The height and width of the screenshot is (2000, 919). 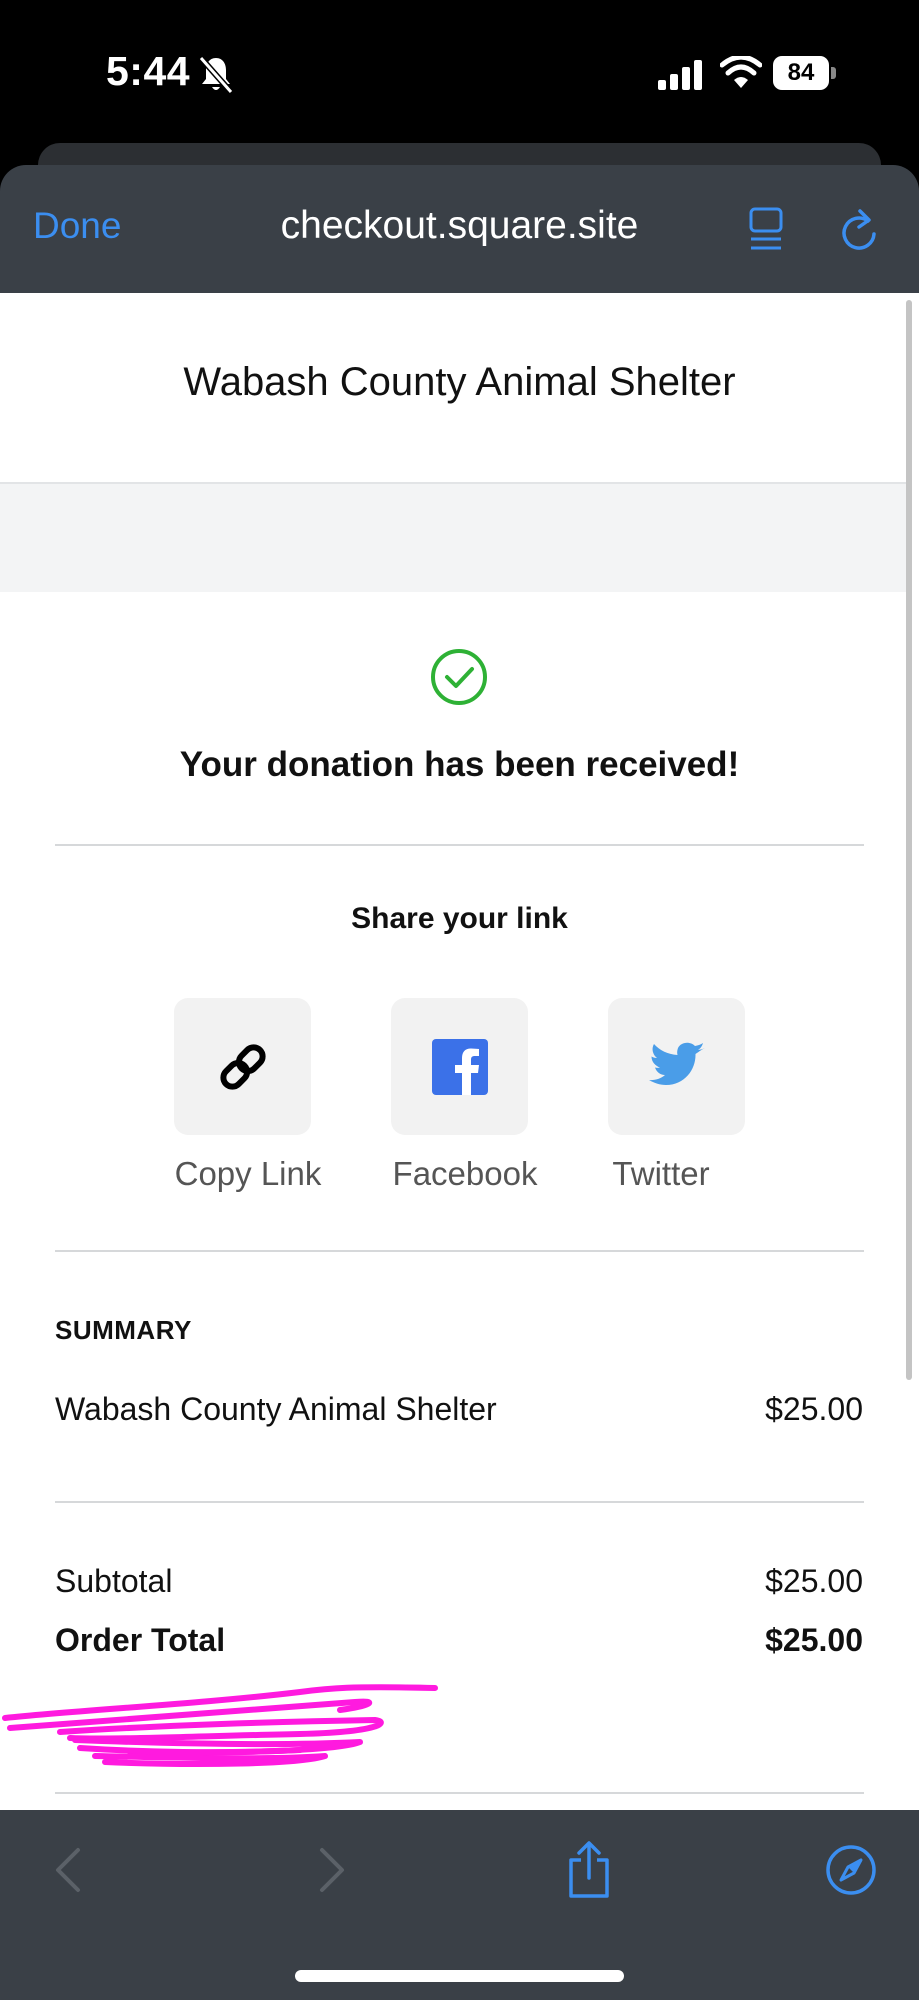 I want to click on share-icon, so click(x=589, y=1870).